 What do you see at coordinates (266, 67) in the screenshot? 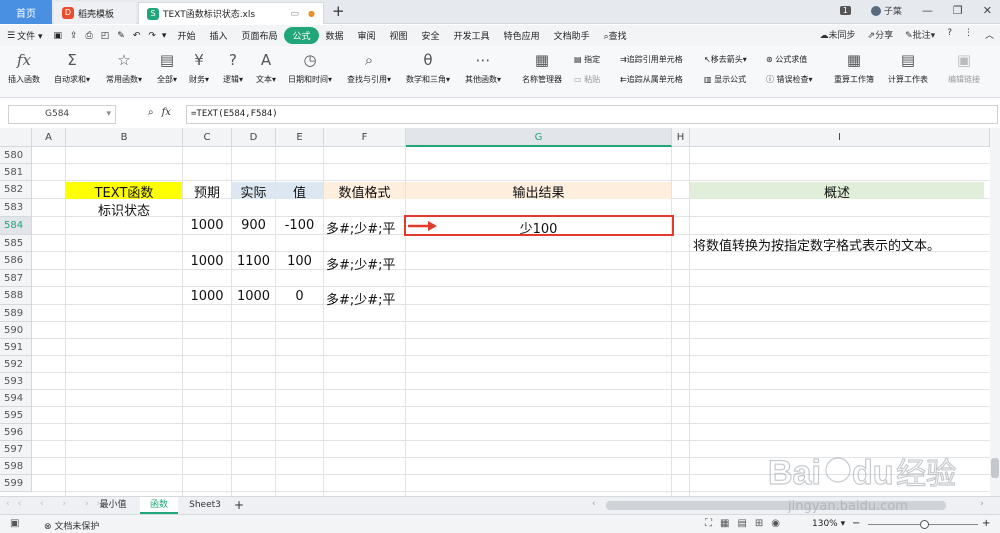
I see `text-functions-button: A 文本▾` at bounding box center [266, 67].